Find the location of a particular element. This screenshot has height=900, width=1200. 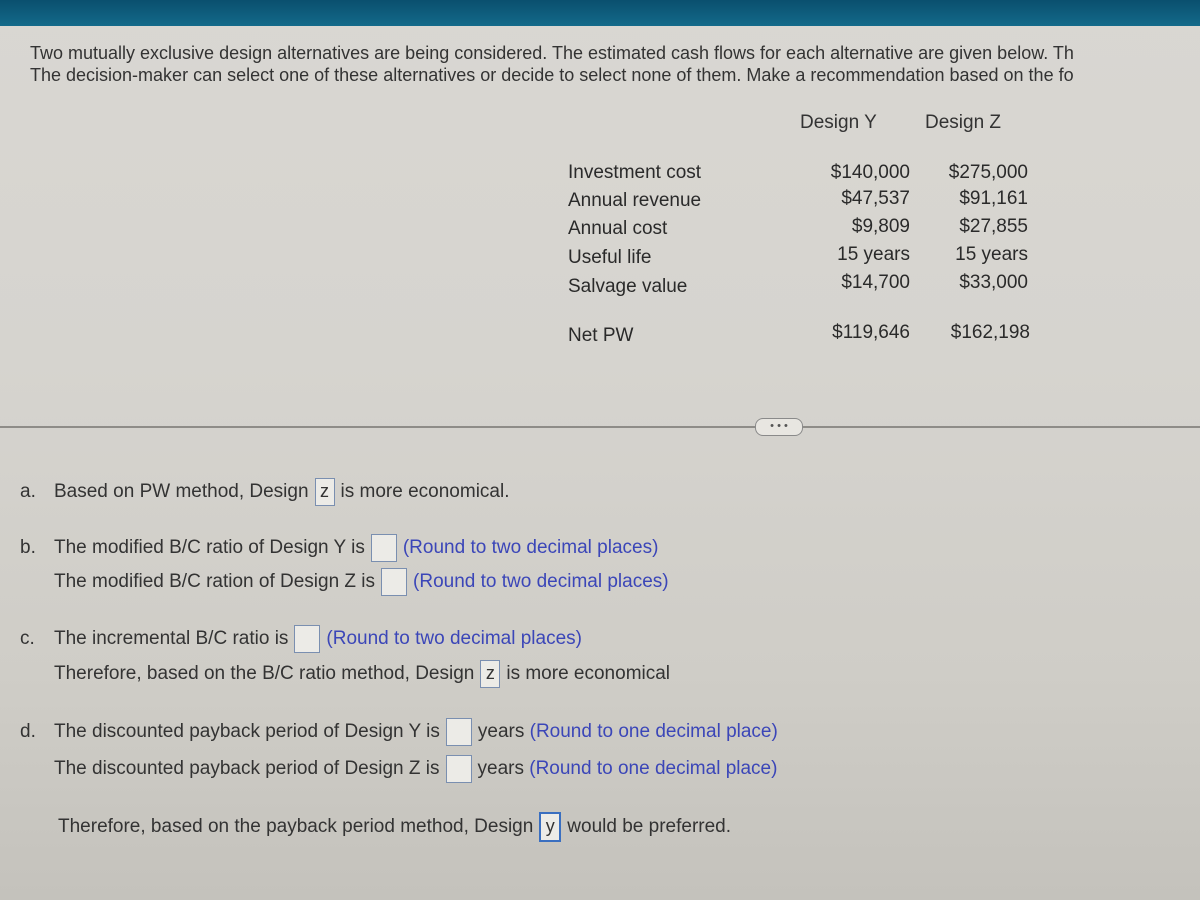

incremental-bc-input is located at coordinates (307, 639).